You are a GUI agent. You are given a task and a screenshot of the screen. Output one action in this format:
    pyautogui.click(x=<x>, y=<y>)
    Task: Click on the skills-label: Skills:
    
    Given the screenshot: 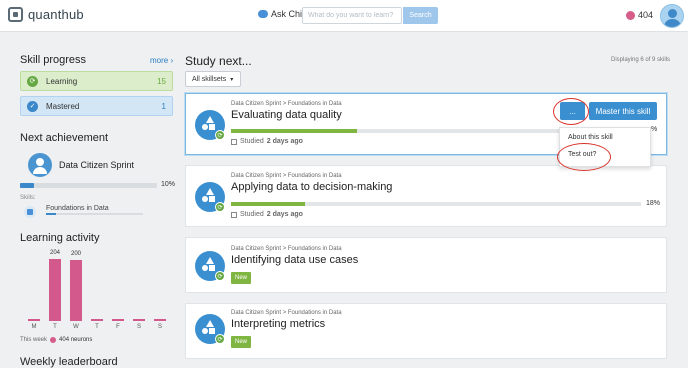 What is the action you would take?
    pyautogui.click(x=28, y=198)
    